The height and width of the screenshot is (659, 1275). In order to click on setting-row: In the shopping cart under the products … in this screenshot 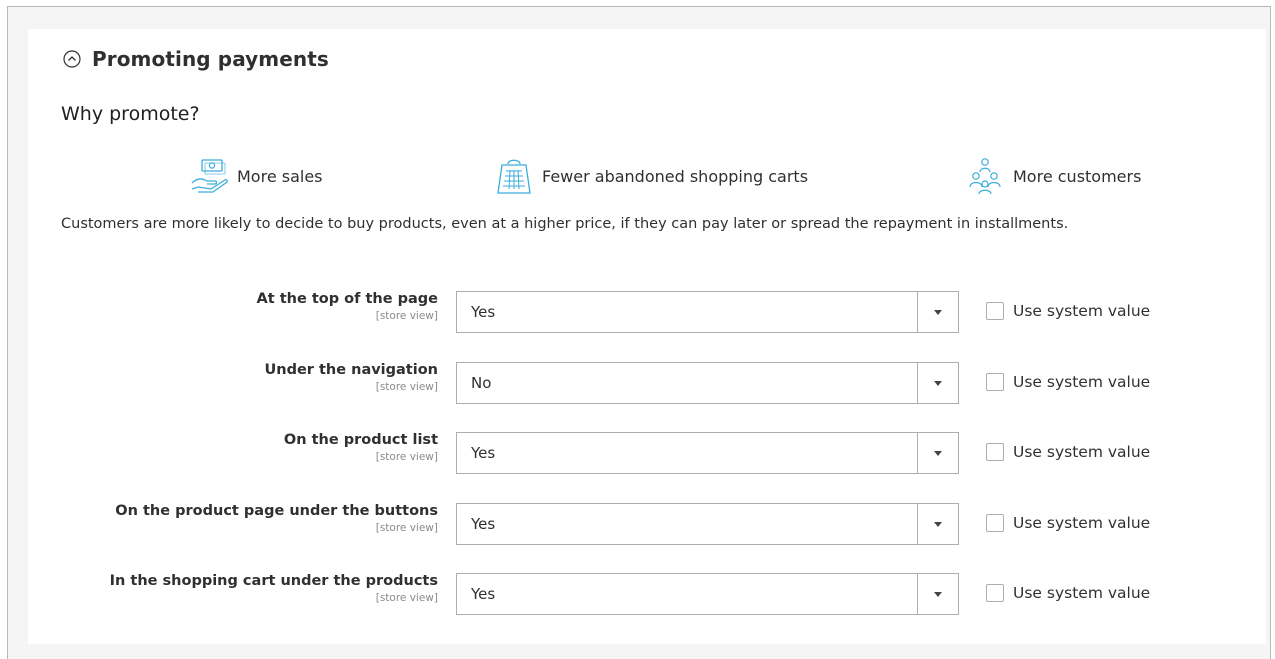, I will do `click(647, 594)`.